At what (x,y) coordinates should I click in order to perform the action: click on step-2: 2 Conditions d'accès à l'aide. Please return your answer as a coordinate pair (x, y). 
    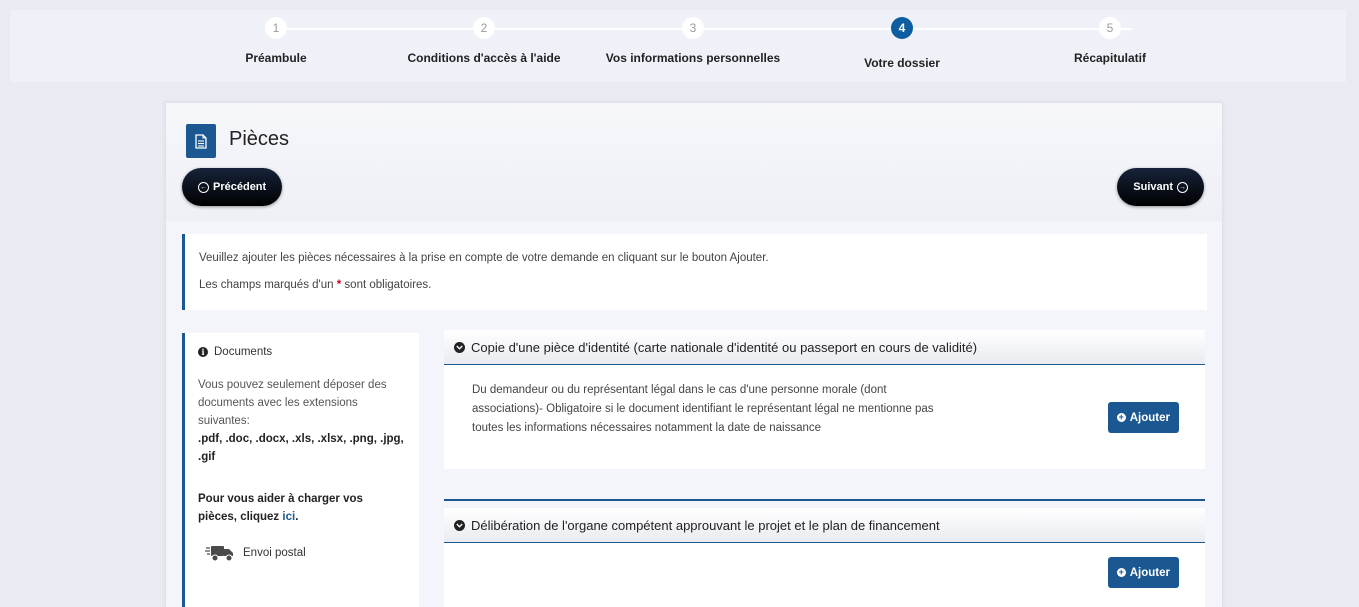
    Looking at the image, I should click on (484, 41).